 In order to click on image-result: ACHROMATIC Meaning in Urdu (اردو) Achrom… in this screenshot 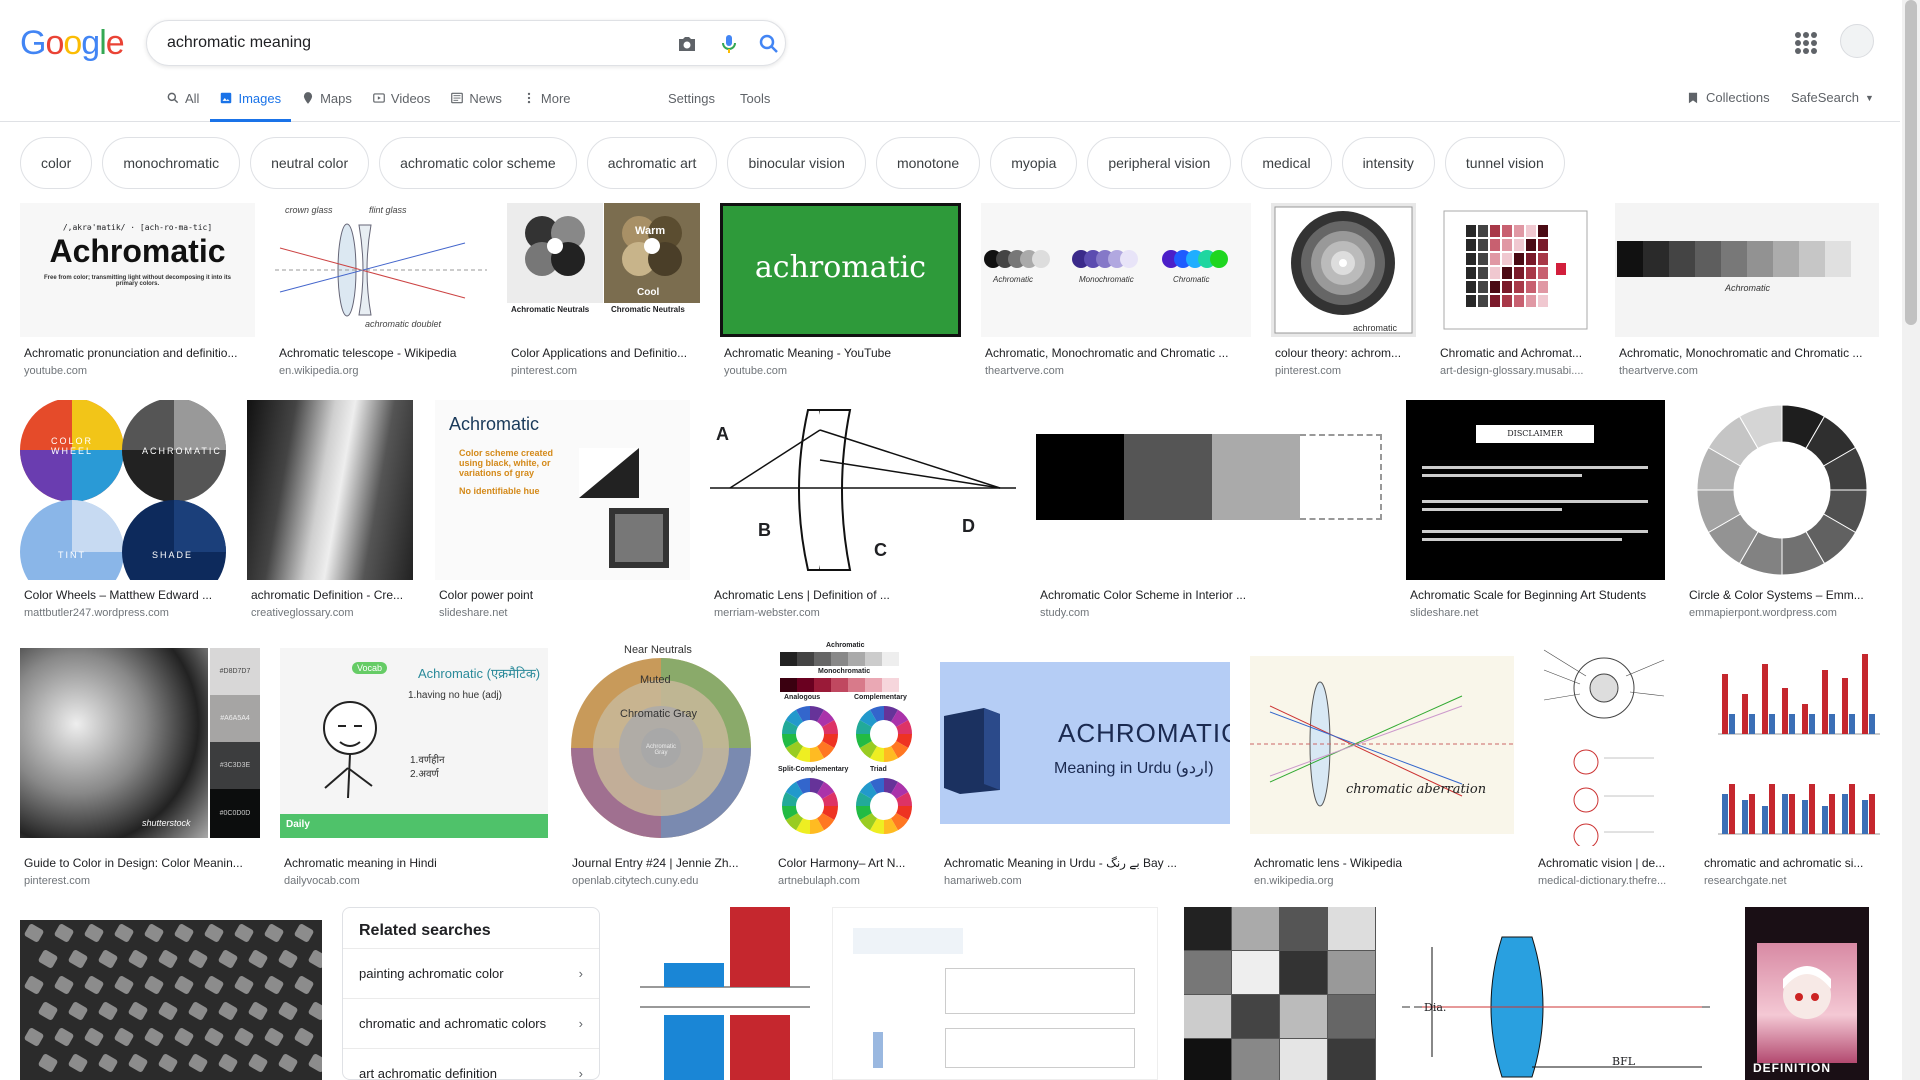, I will do `click(1085, 763)`.